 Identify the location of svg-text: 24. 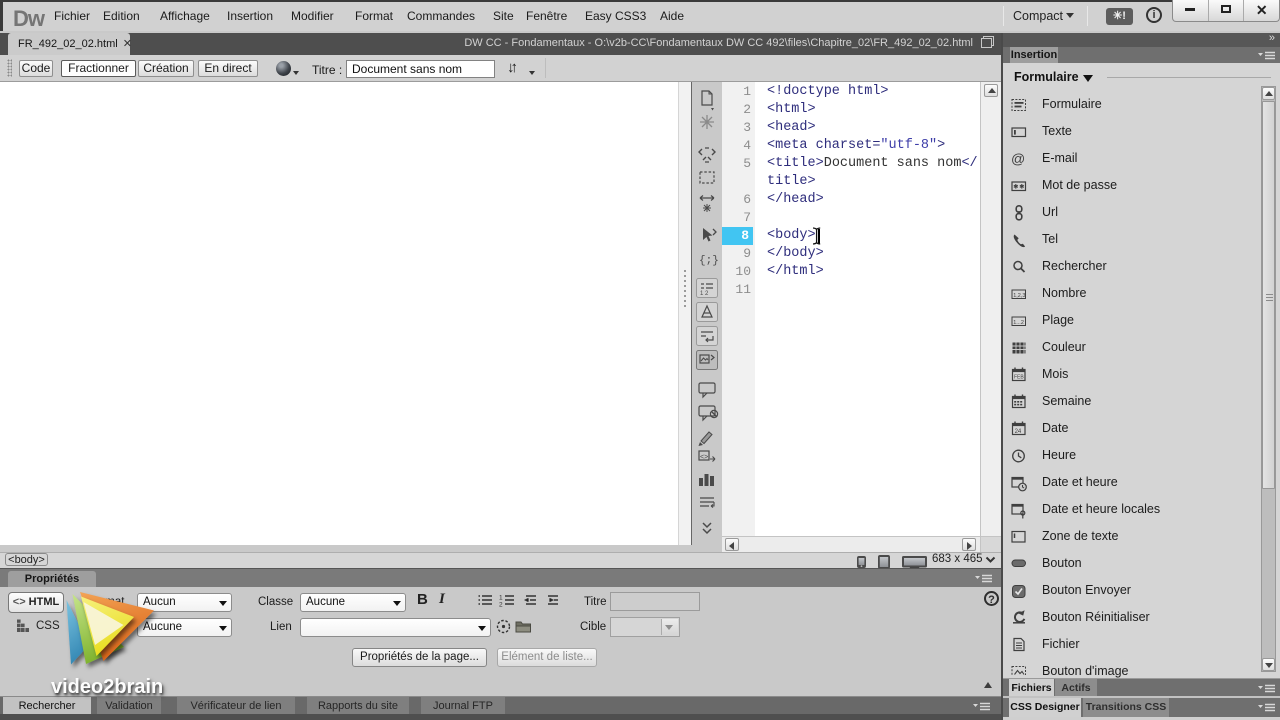
(1018, 432).